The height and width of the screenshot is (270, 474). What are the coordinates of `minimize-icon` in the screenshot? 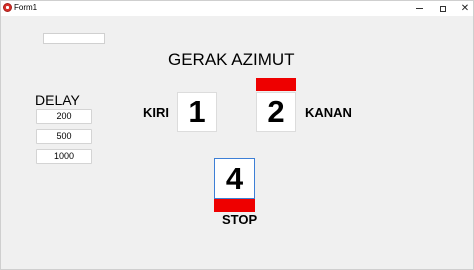 It's located at (419, 8).